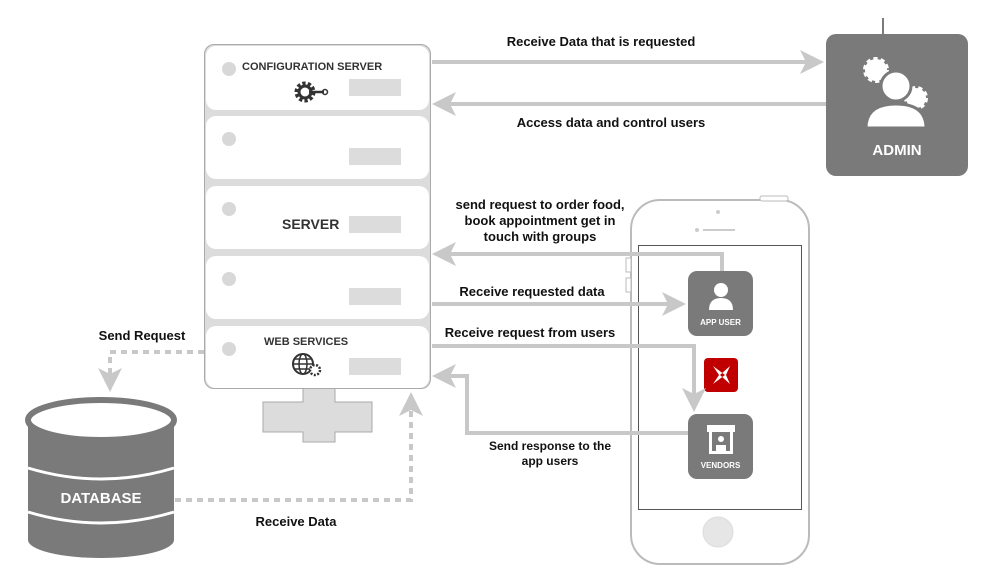  What do you see at coordinates (151, 371) in the screenshot?
I see `arrow-server-to-database` at bounding box center [151, 371].